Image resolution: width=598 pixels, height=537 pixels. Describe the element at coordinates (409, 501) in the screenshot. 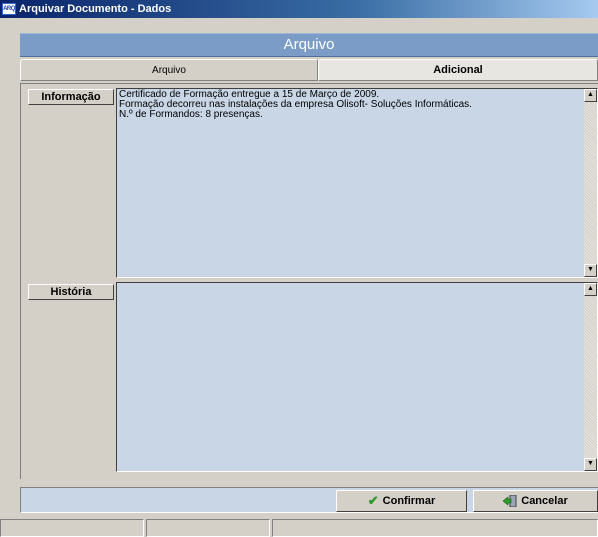

I see `confirm-label: Confirmar` at that location.